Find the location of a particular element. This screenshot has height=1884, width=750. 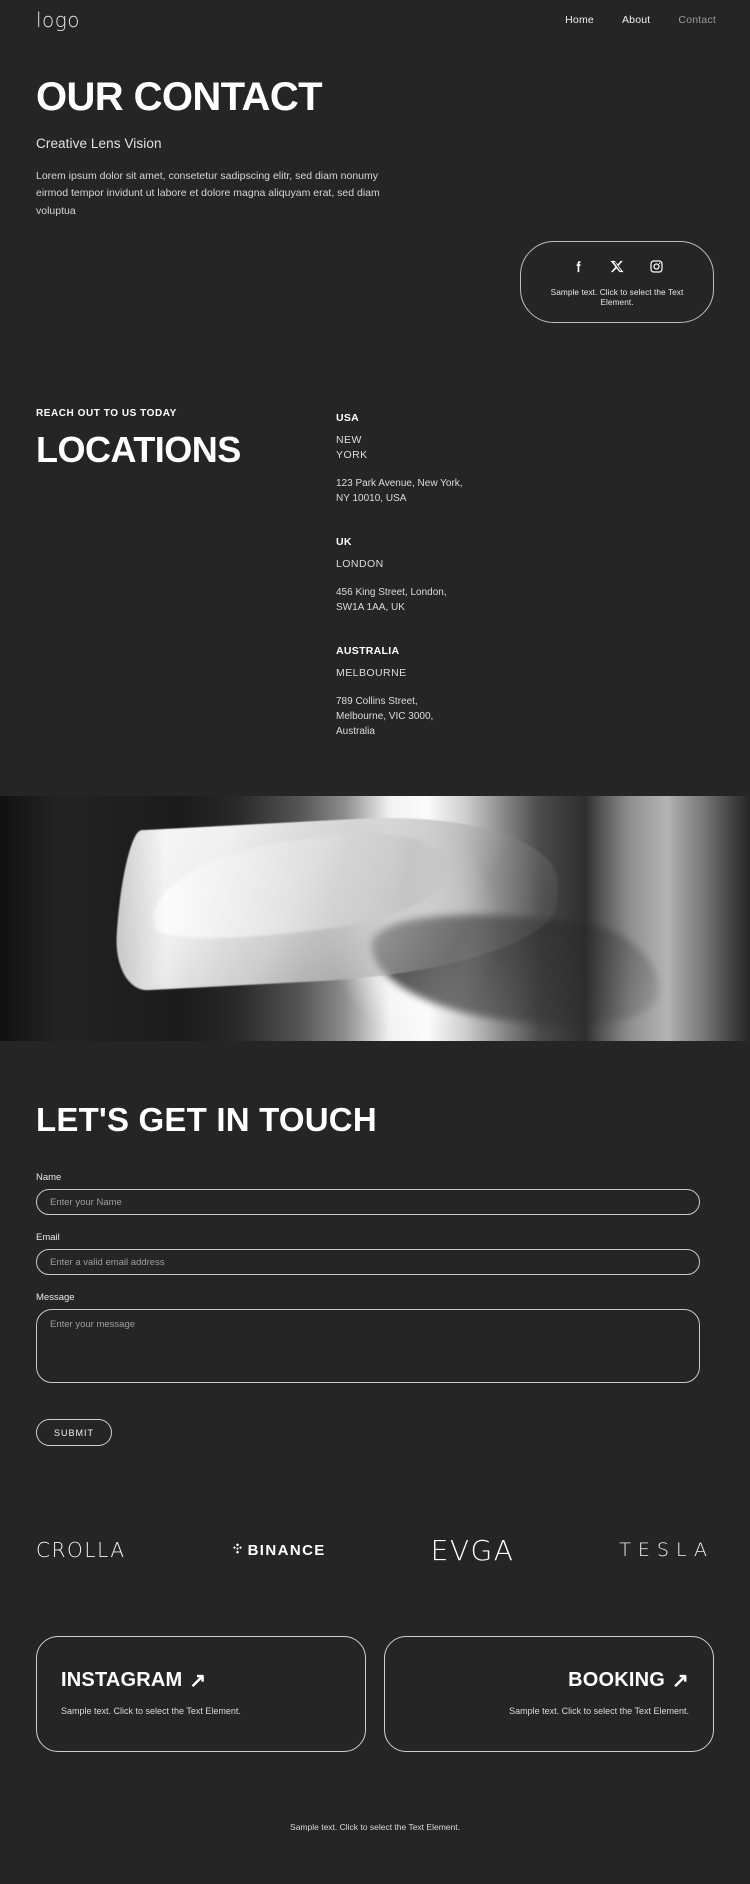

locations-eyebrow: REACH OUT TO US TODAY is located at coordinates (106, 413).